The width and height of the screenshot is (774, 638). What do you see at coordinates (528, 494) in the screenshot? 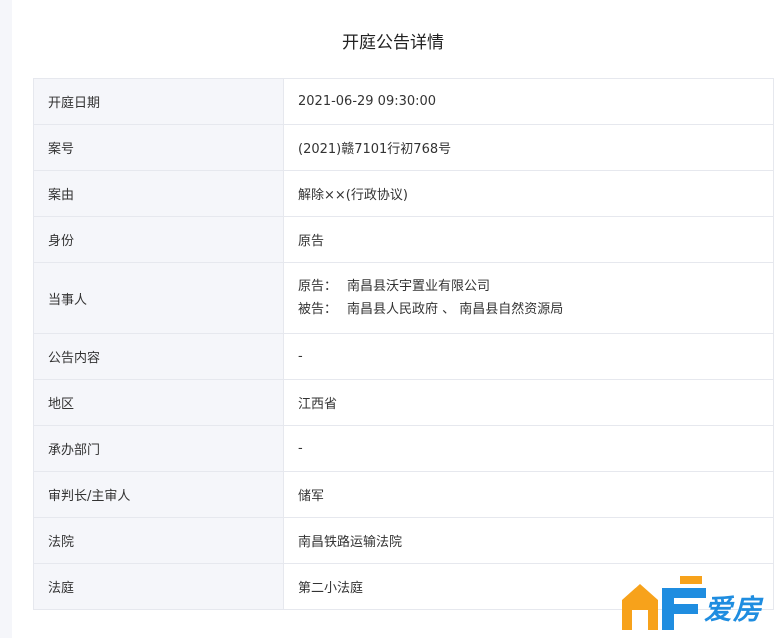
I see `row-value-judge: 储军` at bounding box center [528, 494].